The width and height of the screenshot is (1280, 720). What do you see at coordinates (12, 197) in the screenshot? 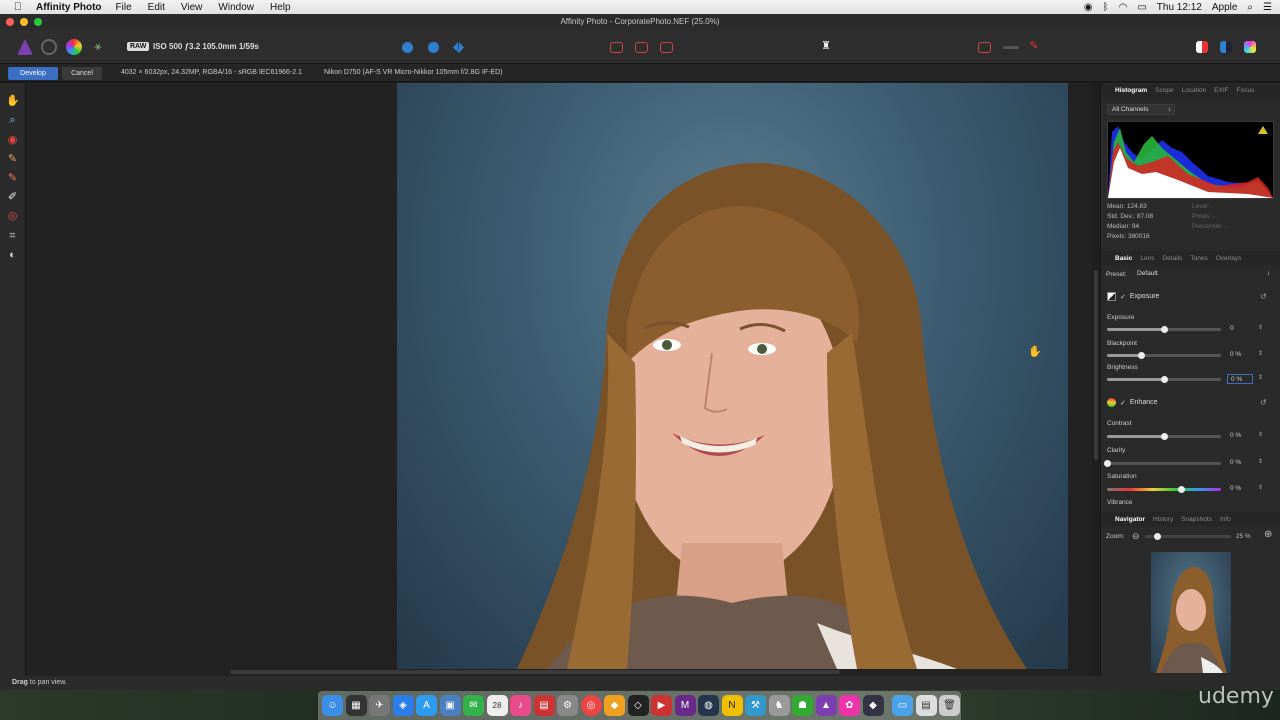
I see `overlay-erase-tool-icon: ✐` at bounding box center [12, 197].